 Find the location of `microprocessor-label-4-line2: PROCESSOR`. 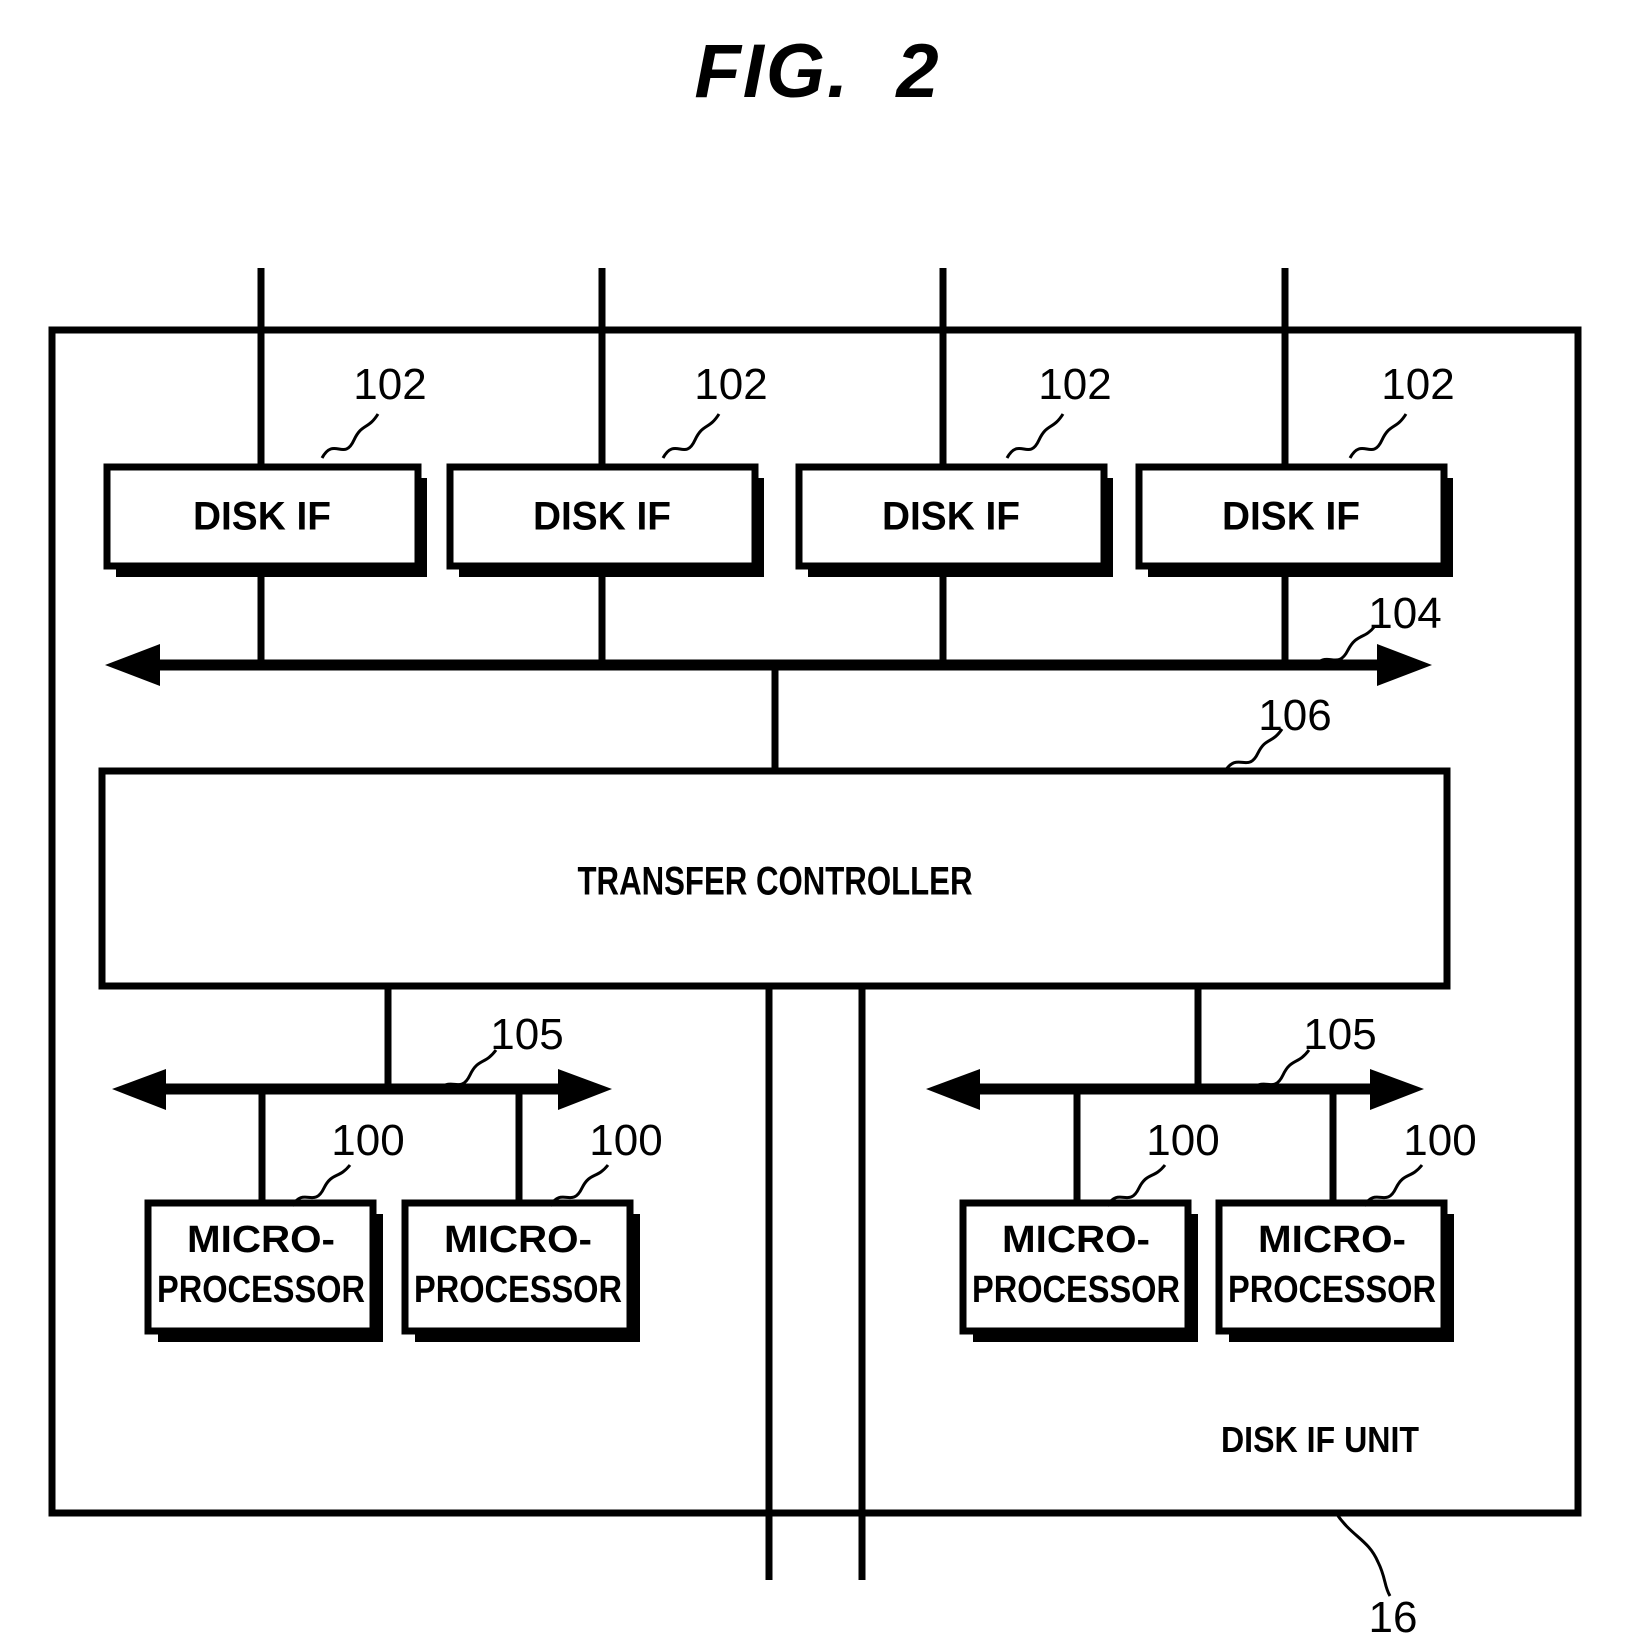

microprocessor-label-4-line2: PROCESSOR is located at coordinates (1332, 1290).